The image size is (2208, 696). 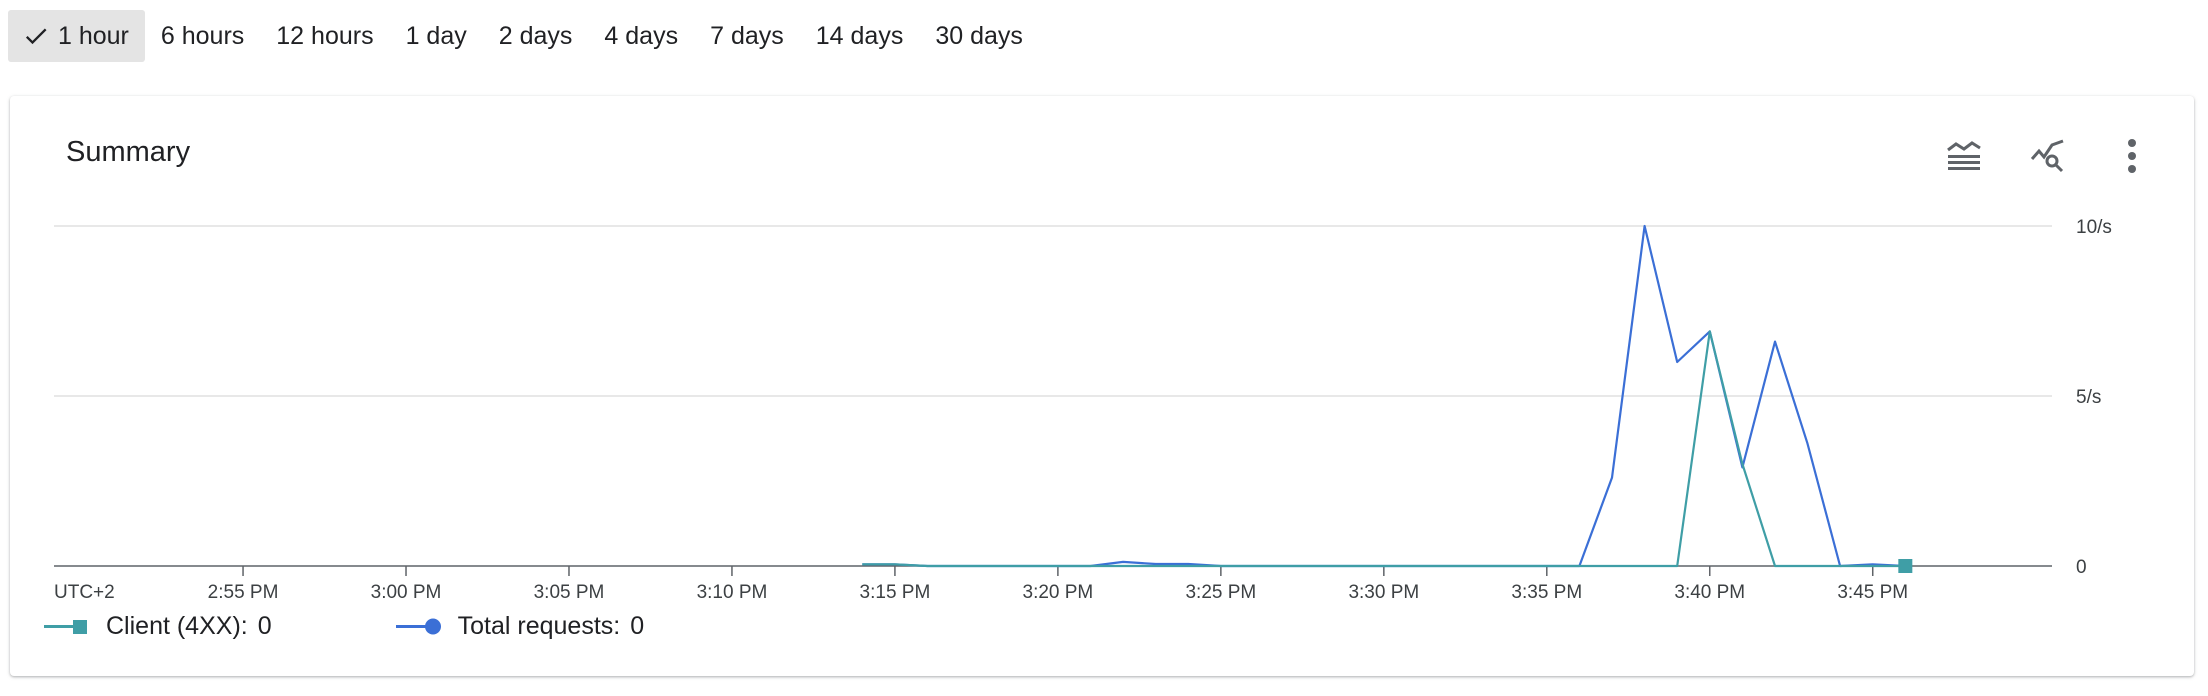 What do you see at coordinates (406, 592) in the screenshot?
I see `x-tick-label: 3:00 PM` at bounding box center [406, 592].